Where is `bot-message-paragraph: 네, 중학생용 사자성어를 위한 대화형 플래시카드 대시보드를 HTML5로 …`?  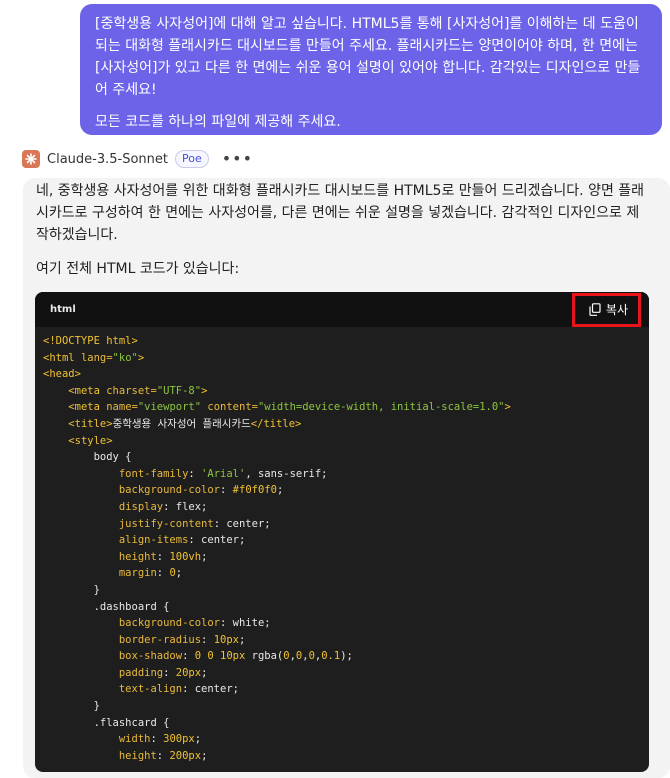 bot-message-paragraph: 네, 중학생용 사자성어를 위한 대화형 플래시카드 대시보드를 HTML5로 … is located at coordinates (340, 213).